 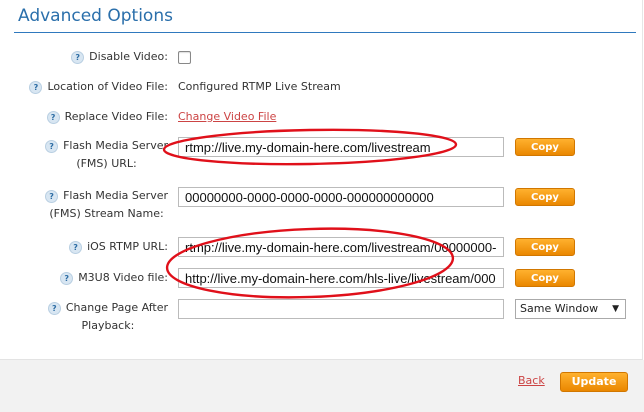 What do you see at coordinates (119, 57) in the screenshot?
I see `disable-video-label: ? Disable Video:` at bounding box center [119, 57].